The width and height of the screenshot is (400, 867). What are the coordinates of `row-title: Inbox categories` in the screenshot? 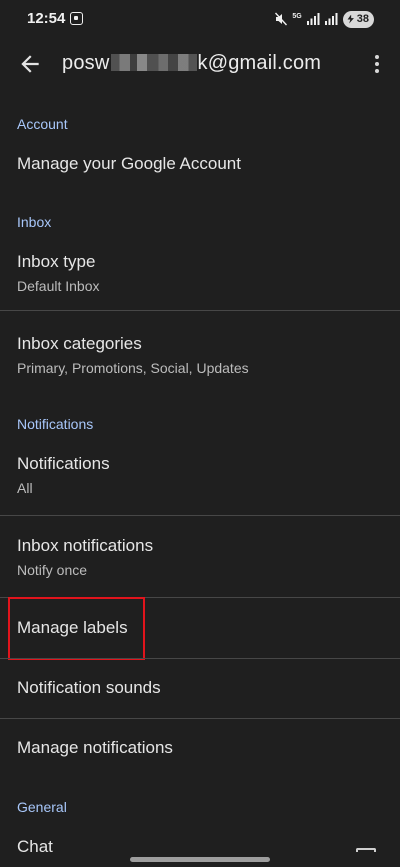 It's located at (79, 343).